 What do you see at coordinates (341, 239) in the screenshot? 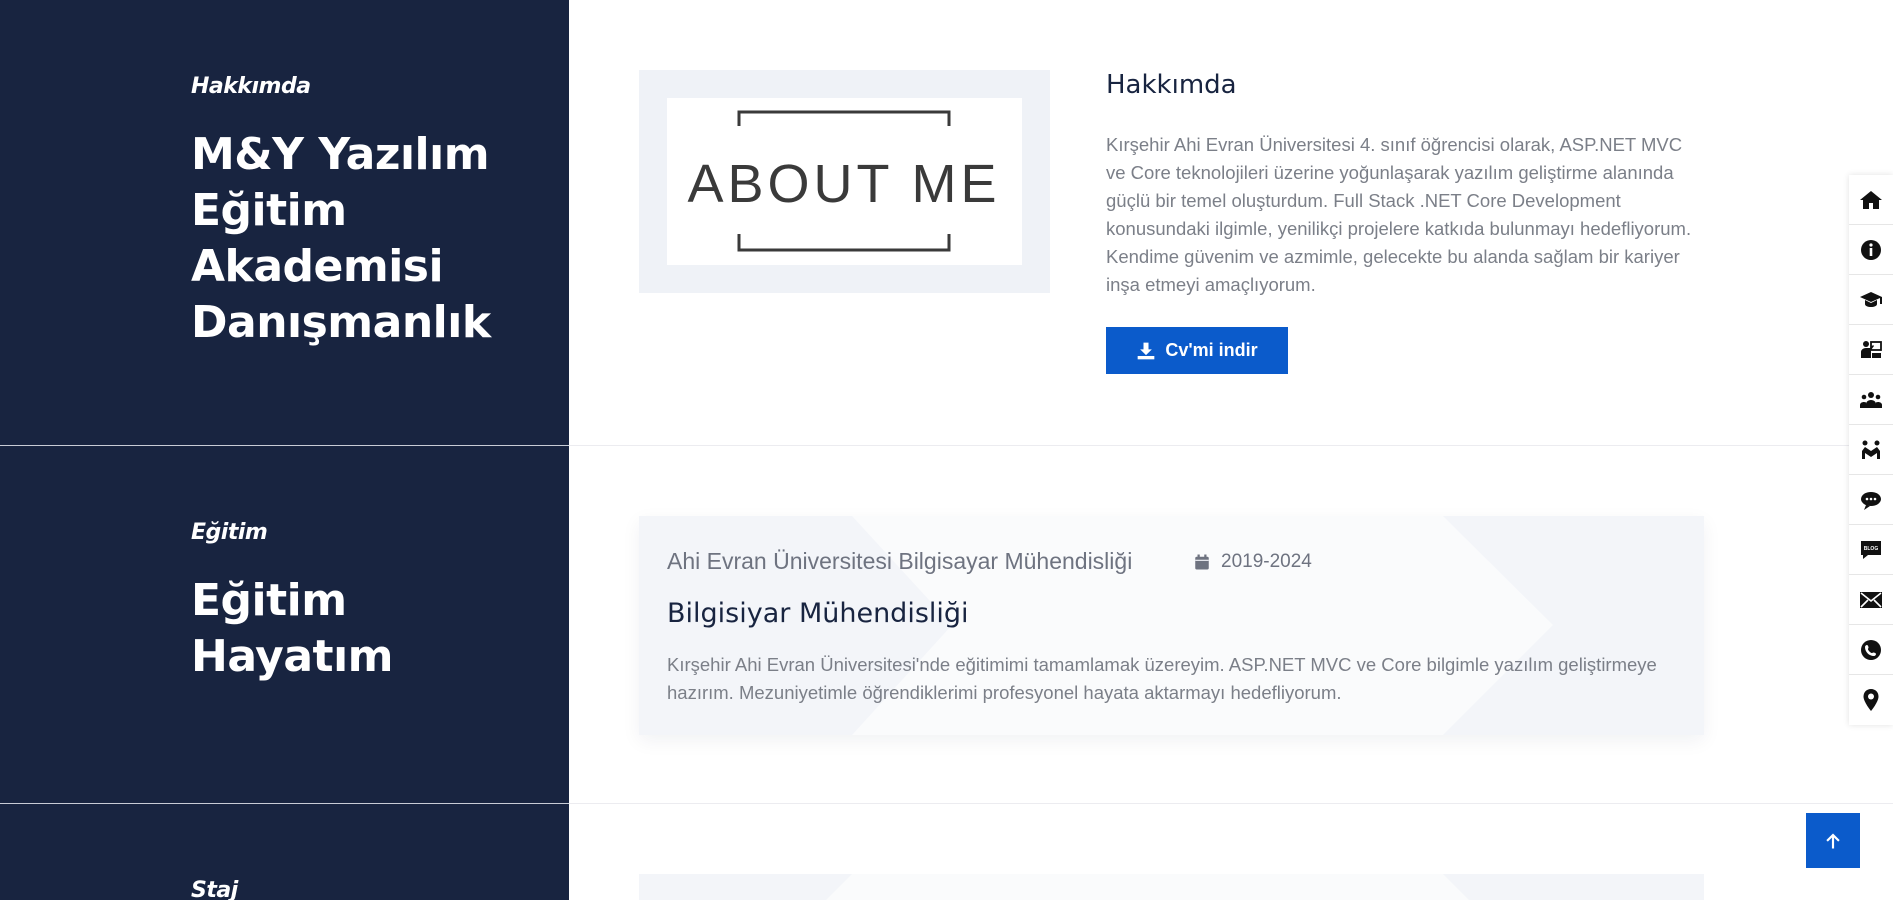
I see `about-title: M&Y Yazılım Eğitim Akademisi Danışmanlık` at bounding box center [341, 239].